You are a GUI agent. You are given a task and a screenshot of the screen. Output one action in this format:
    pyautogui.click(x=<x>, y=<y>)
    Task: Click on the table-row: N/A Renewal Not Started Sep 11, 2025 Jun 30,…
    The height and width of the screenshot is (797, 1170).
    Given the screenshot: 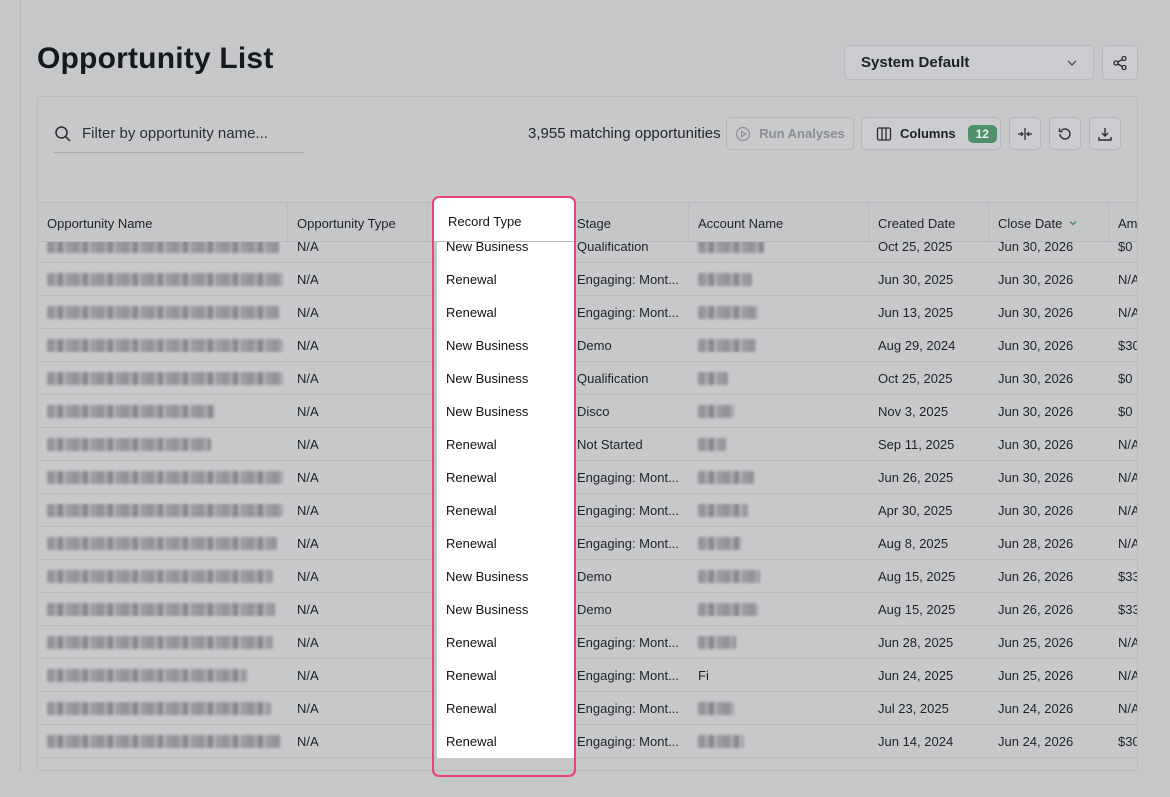 What is the action you would take?
    pyautogui.click(x=587, y=444)
    